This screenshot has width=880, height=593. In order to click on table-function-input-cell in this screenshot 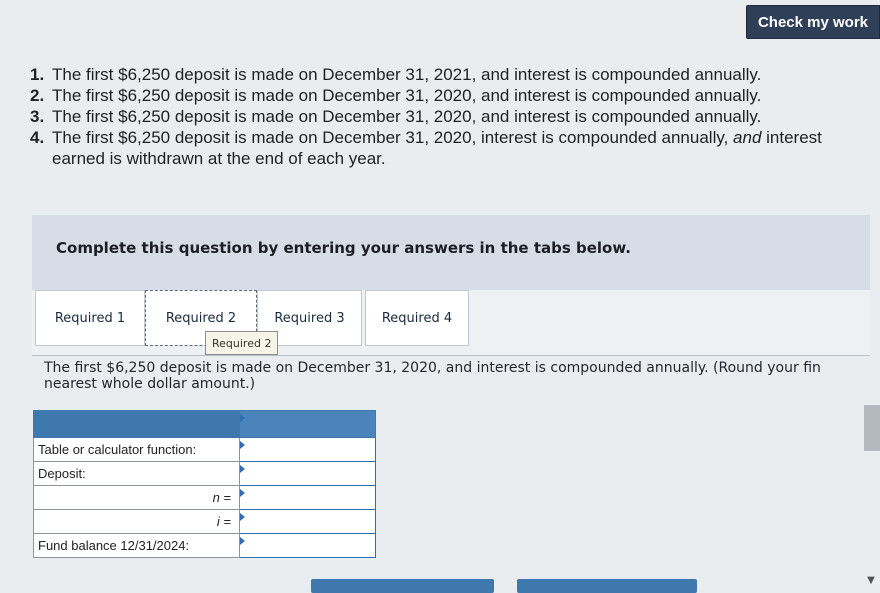, I will do `click(307, 449)`.